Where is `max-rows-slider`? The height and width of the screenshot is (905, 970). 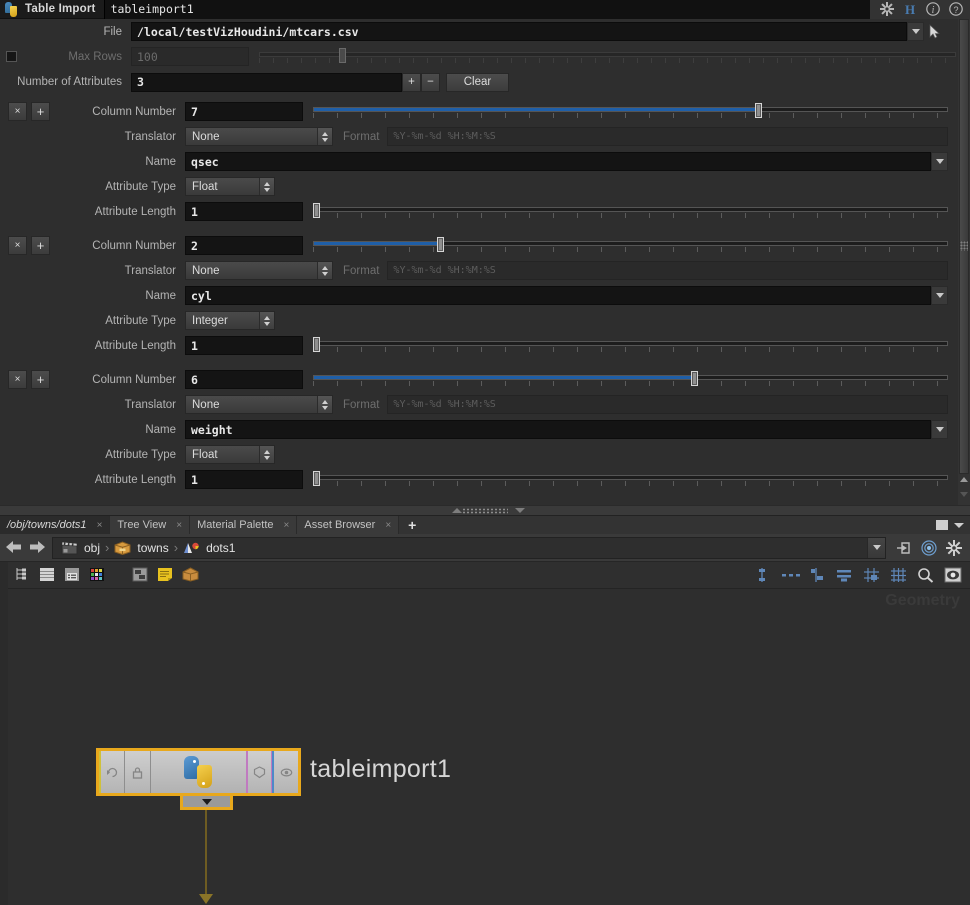
max-rows-slider is located at coordinates (607, 56).